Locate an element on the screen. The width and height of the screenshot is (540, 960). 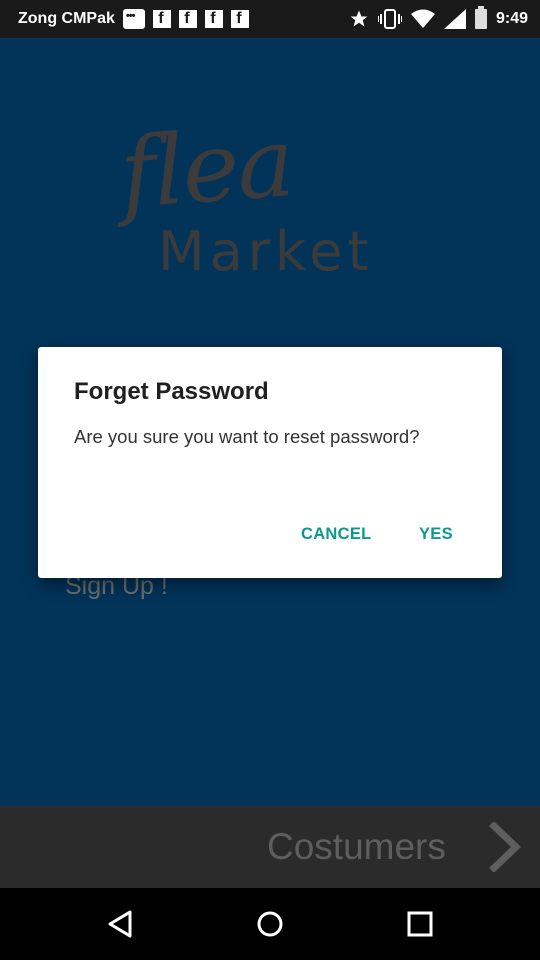
dialog-title: Forget Password is located at coordinates (171, 391).